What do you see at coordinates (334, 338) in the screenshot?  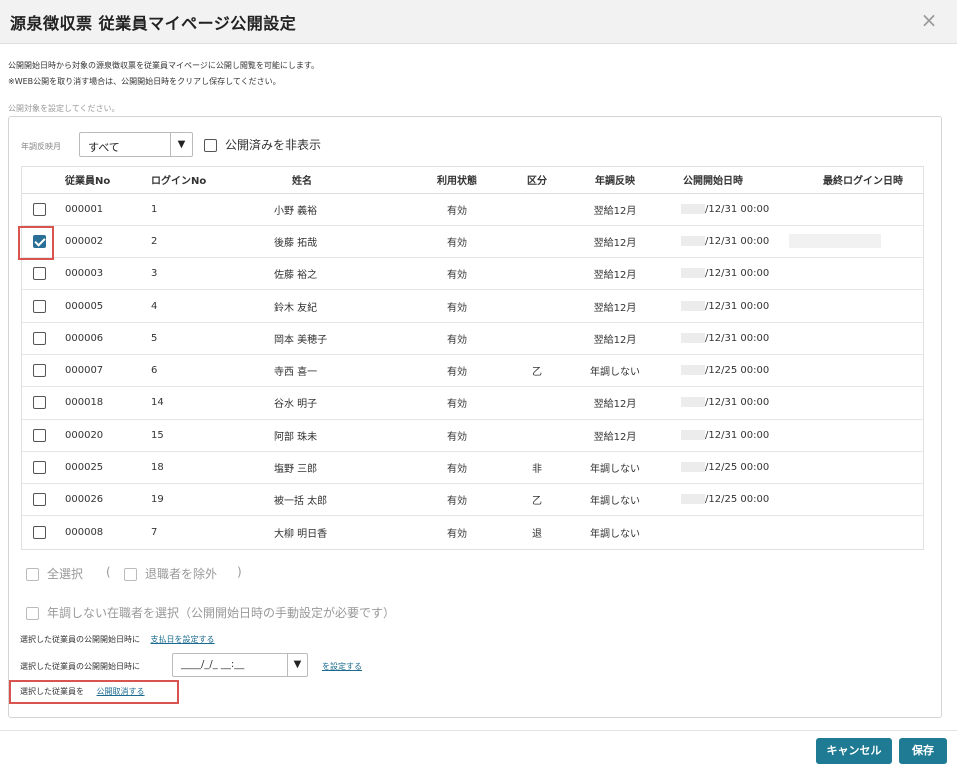 I see `cell-name: 岡本 美穂子` at bounding box center [334, 338].